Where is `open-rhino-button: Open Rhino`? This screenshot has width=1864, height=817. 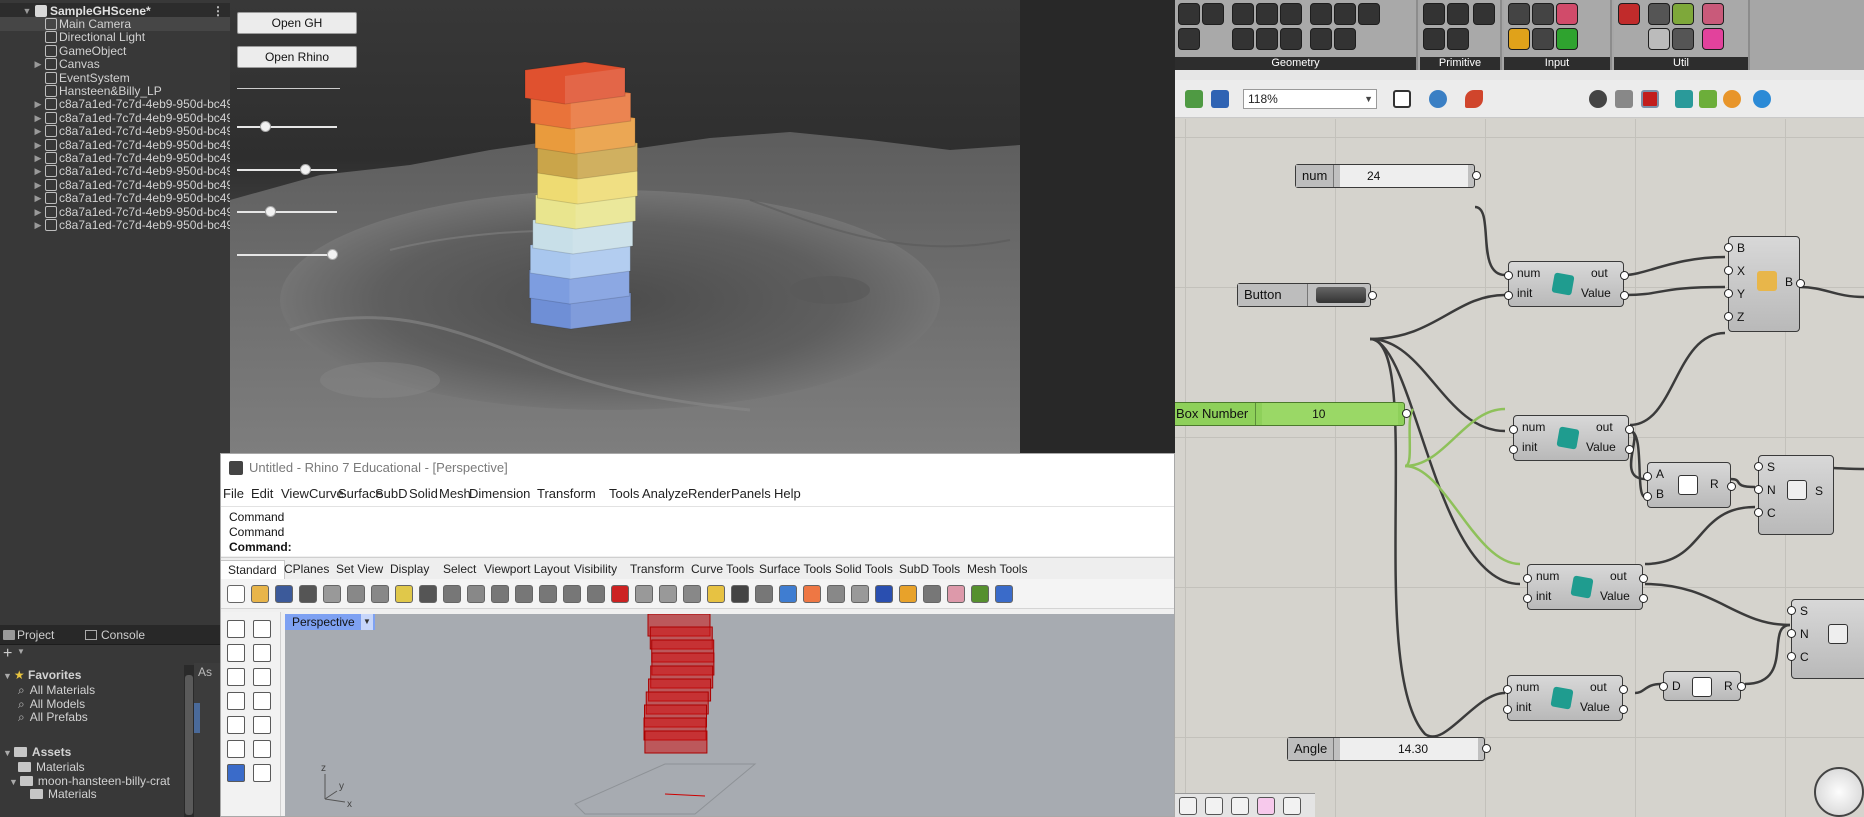
open-rhino-button: Open Rhino is located at coordinates (297, 57).